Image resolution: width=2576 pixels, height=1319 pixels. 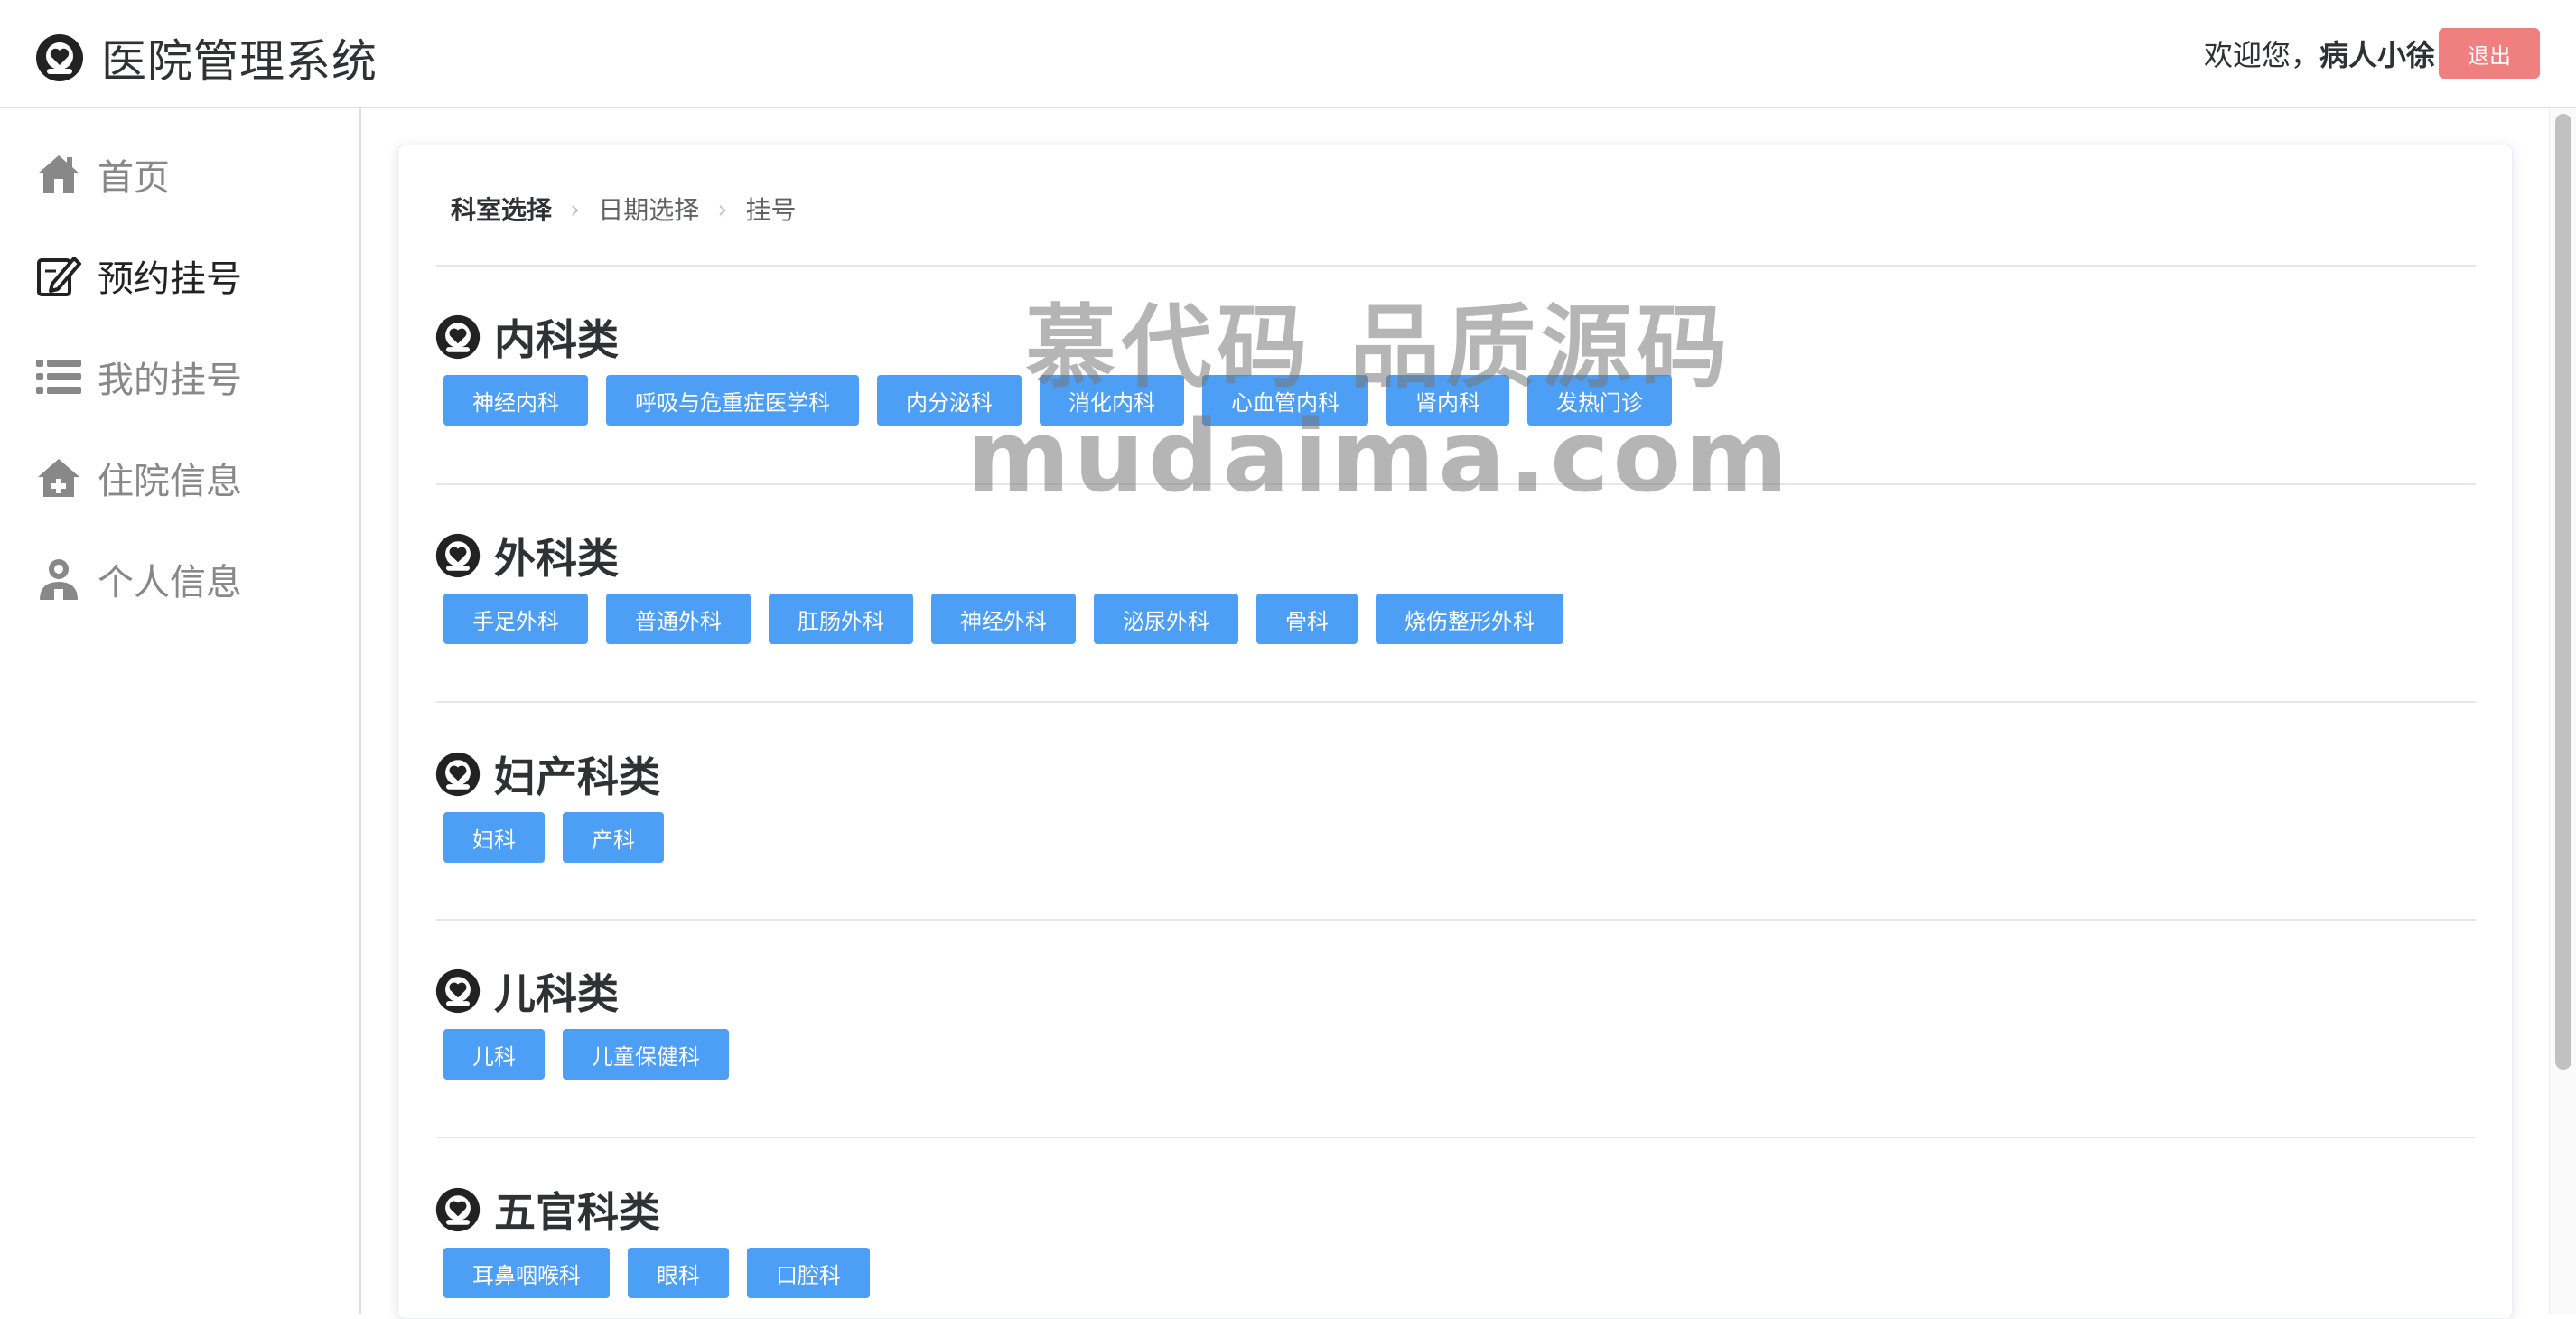 I want to click on sidebar-item-my-registrations: 我的挂号, so click(x=138, y=376).